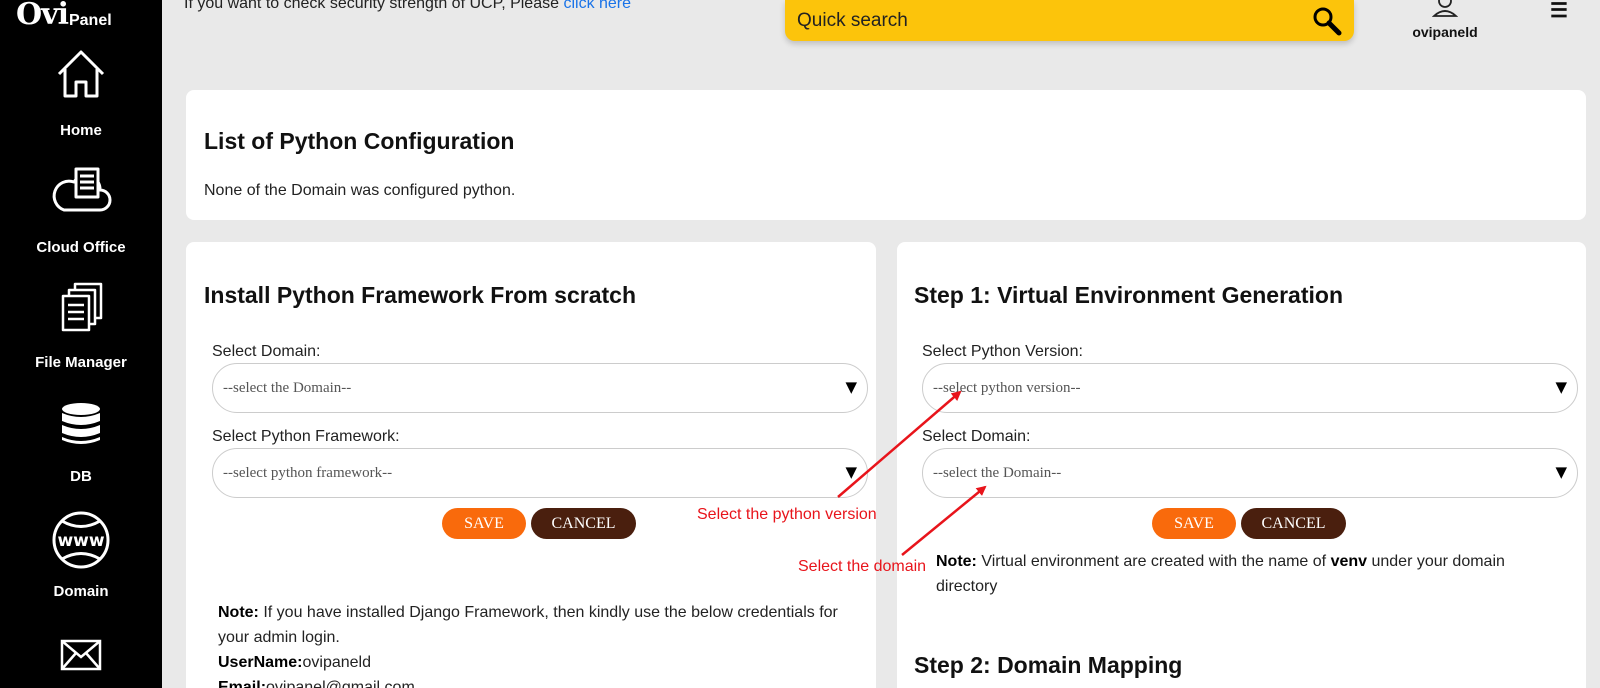 Image resolution: width=1600 pixels, height=688 pixels. What do you see at coordinates (540, 473) in the screenshot?
I see `framework-select: --select python framework-- ▼` at bounding box center [540, 473].